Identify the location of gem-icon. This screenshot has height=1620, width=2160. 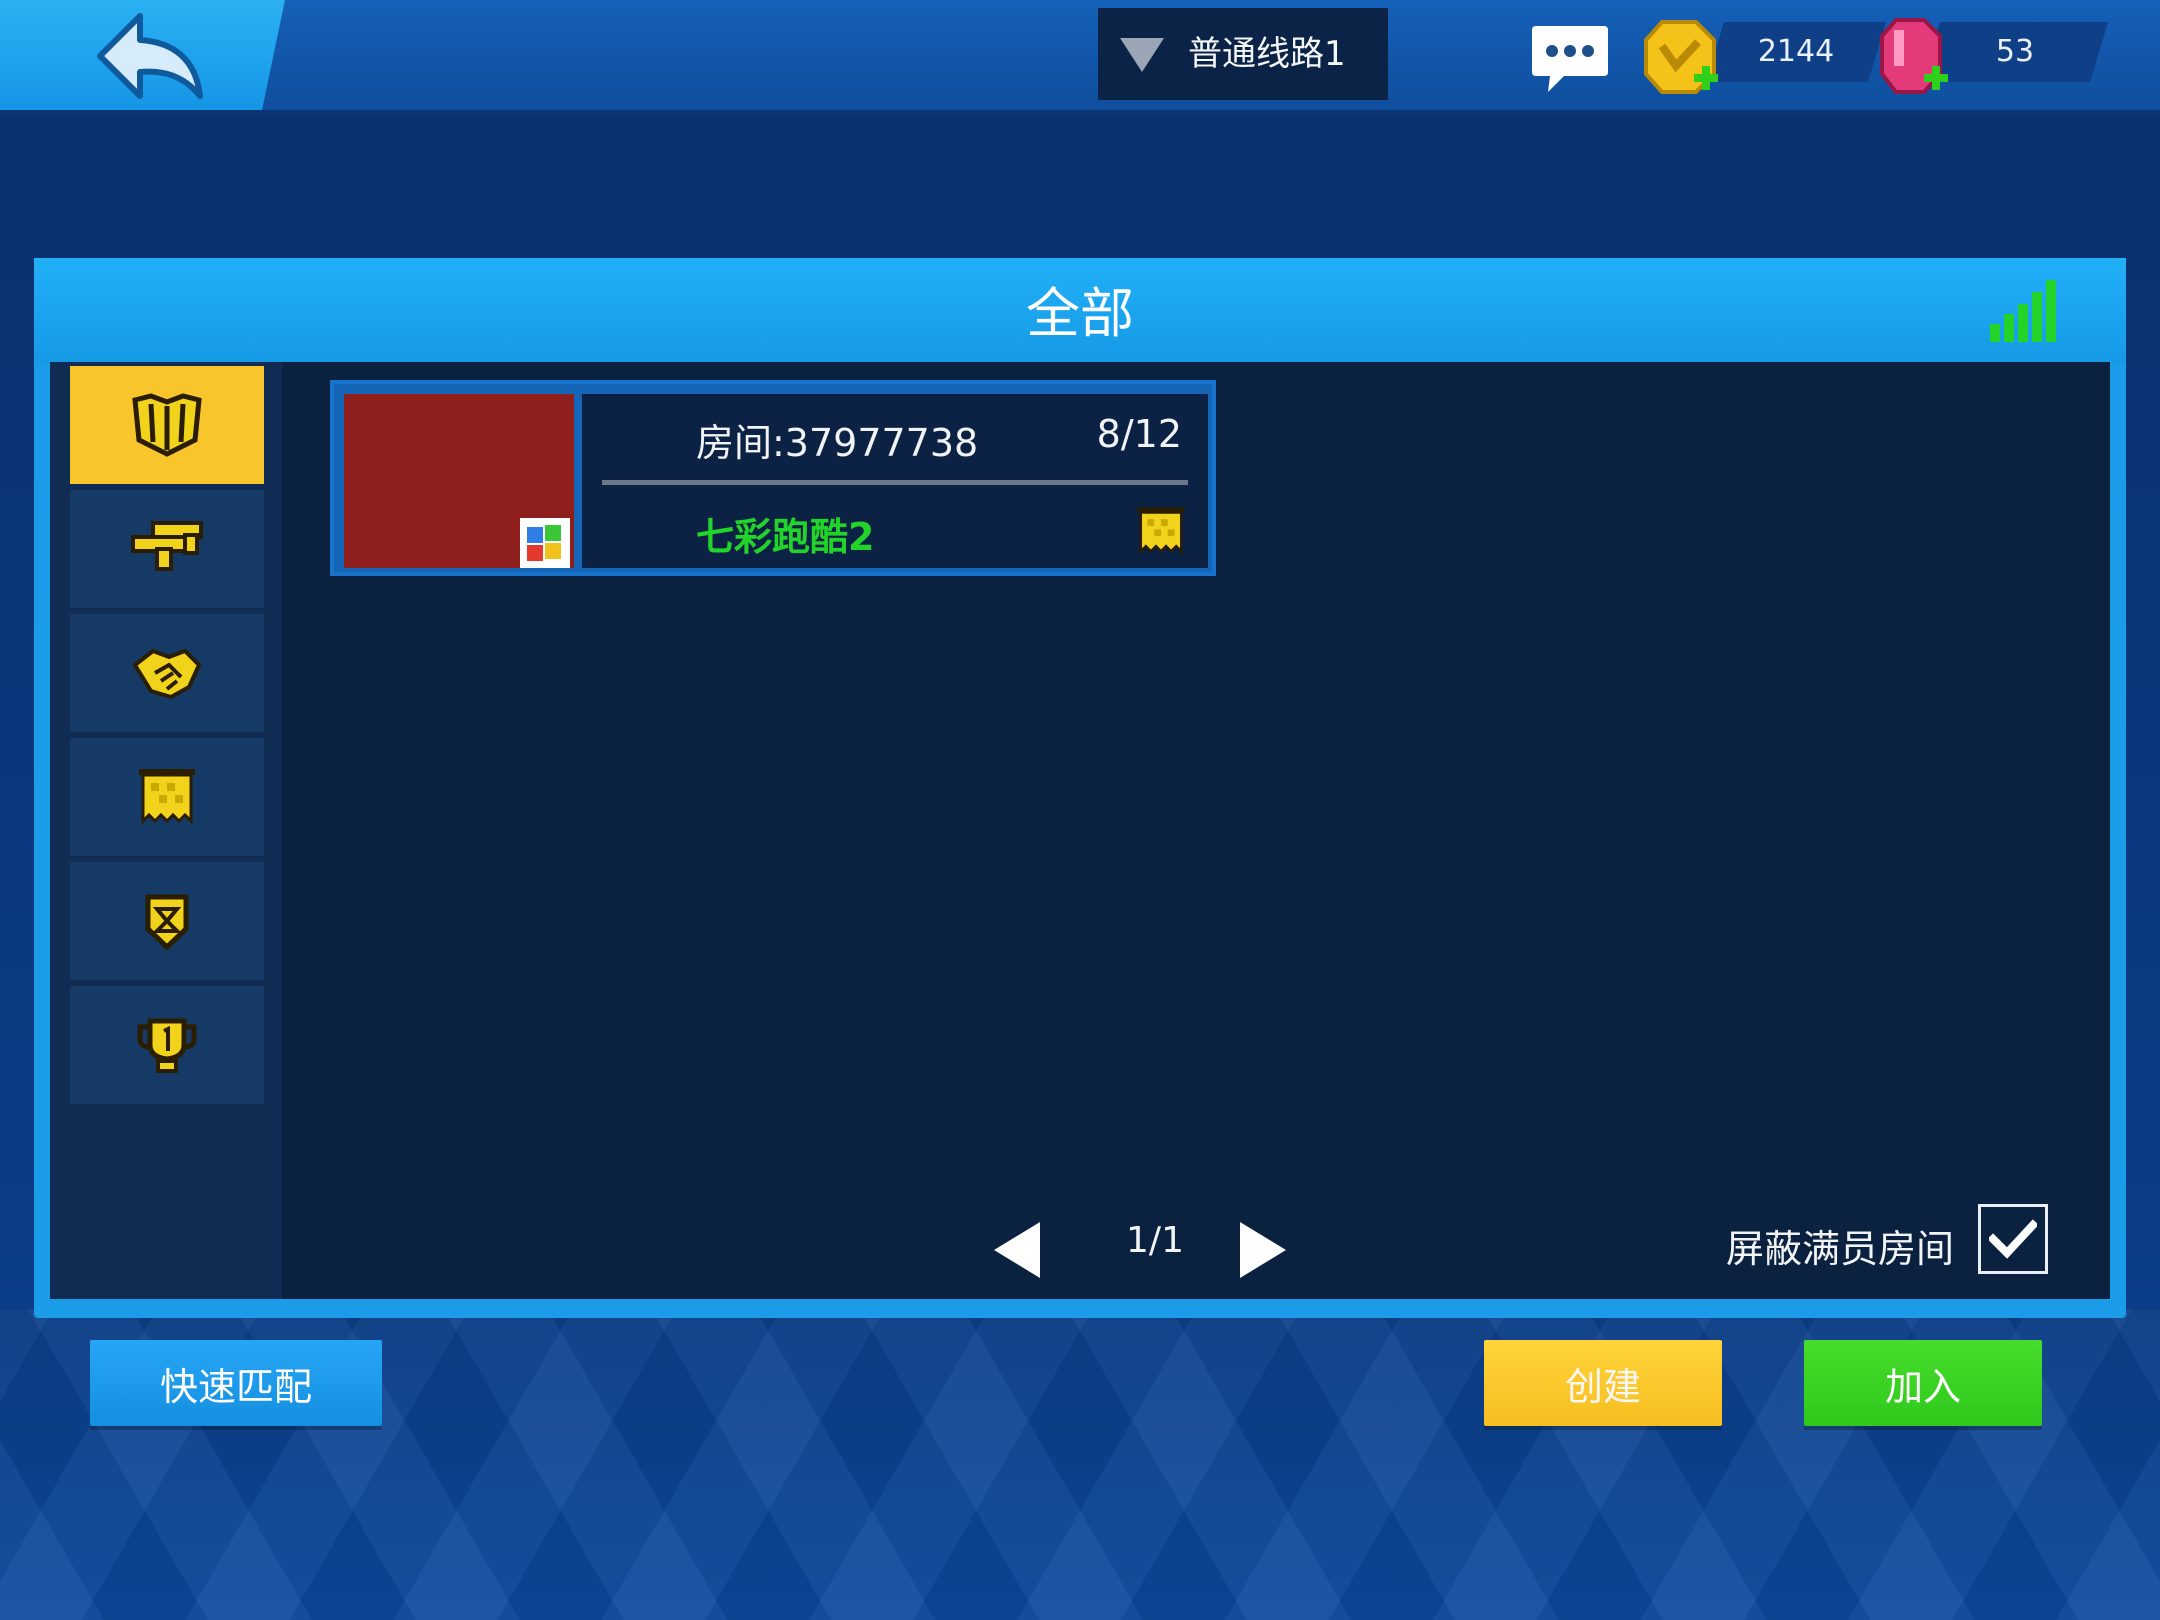
(1914, 57).